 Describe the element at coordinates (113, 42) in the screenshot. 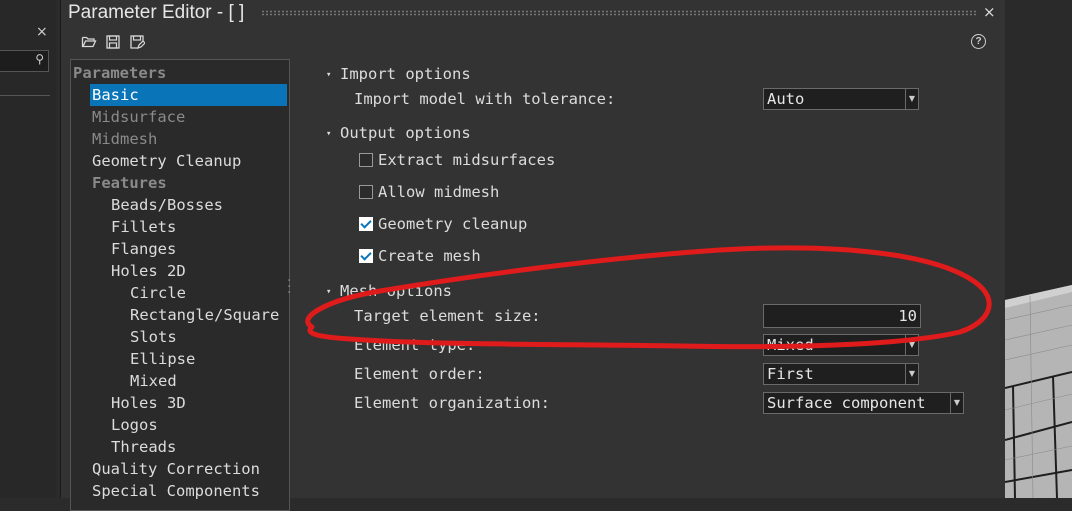

I see `save-icon` at that location.